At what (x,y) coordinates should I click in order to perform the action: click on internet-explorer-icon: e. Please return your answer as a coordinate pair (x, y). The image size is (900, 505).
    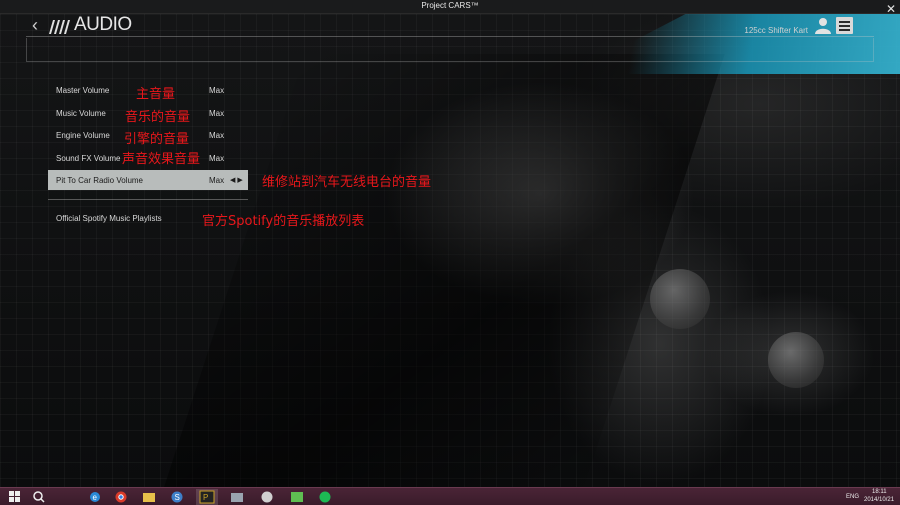
    Looking at the image, I should click on (95, 497).